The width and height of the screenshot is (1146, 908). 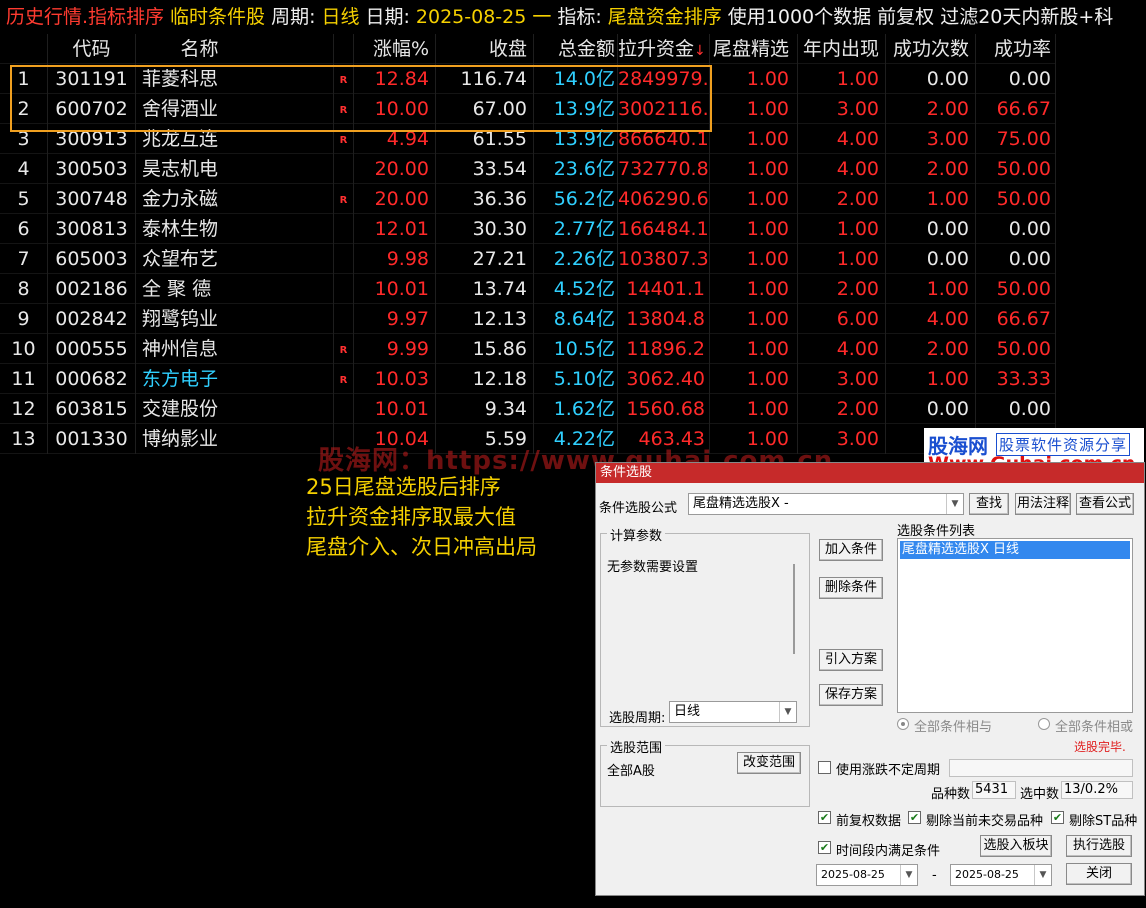 I want to click on year-count: 3.00, so click(x=842, y=379).